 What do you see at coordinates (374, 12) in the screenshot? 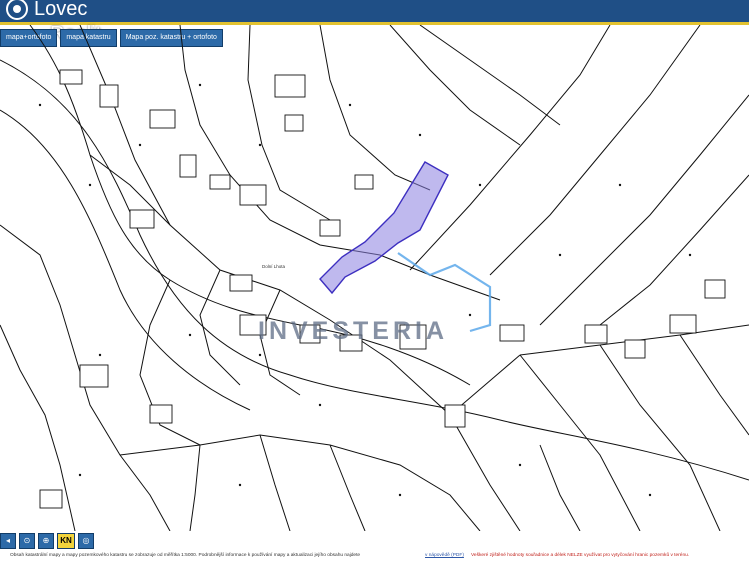
I see `top-bar` at bounding box center [374, 12].